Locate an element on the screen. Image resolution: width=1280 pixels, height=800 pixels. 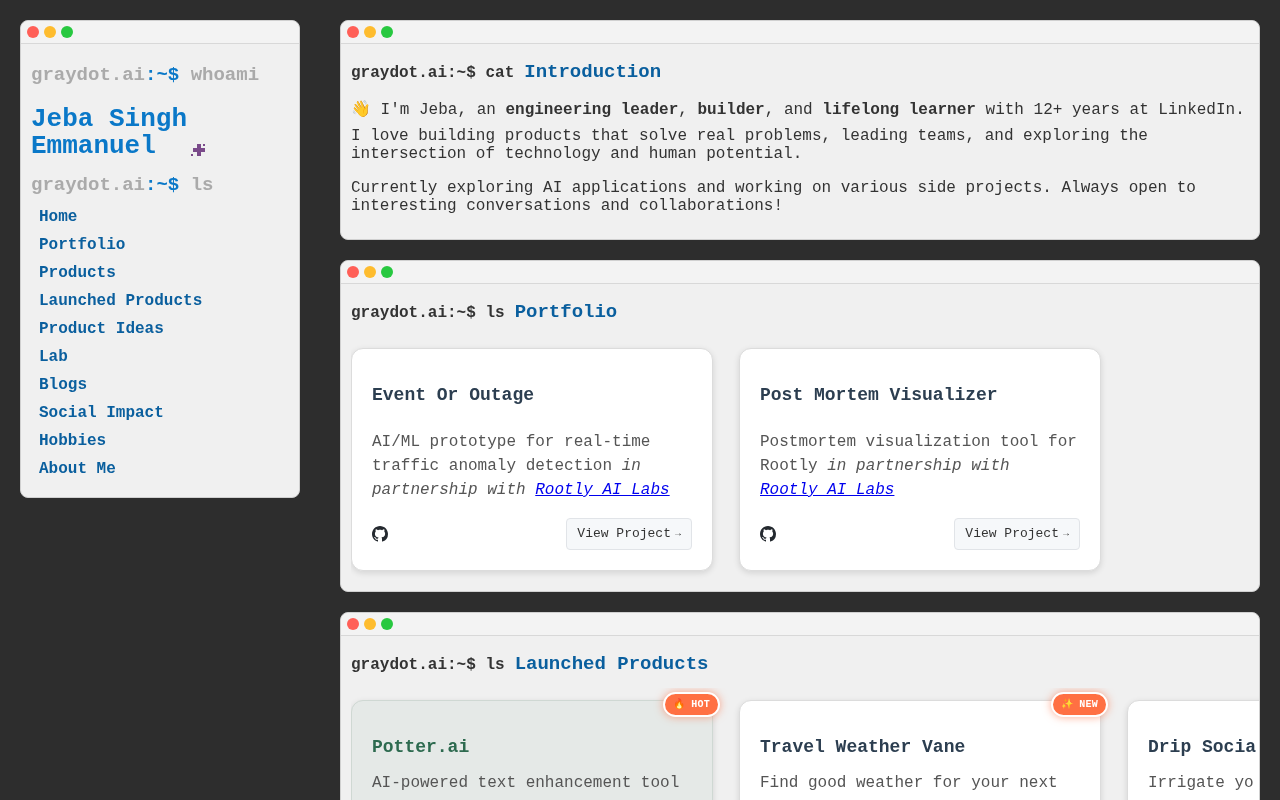
section-title: Portfolio is located at coordinates (566, 312).